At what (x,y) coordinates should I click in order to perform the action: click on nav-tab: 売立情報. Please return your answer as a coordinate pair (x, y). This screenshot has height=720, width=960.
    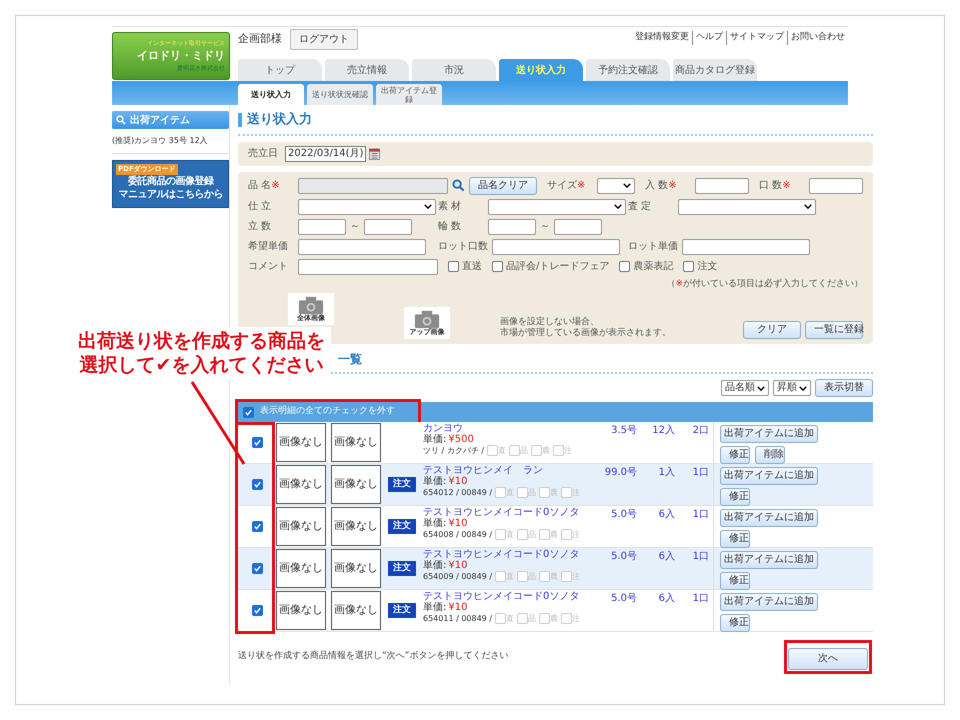
    Looking at the image, I should click on (367, 70).